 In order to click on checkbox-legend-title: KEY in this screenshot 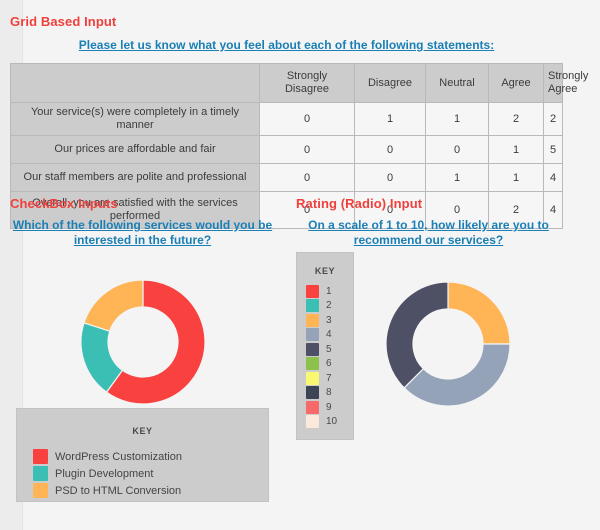, I will do `click(142, 431)`.